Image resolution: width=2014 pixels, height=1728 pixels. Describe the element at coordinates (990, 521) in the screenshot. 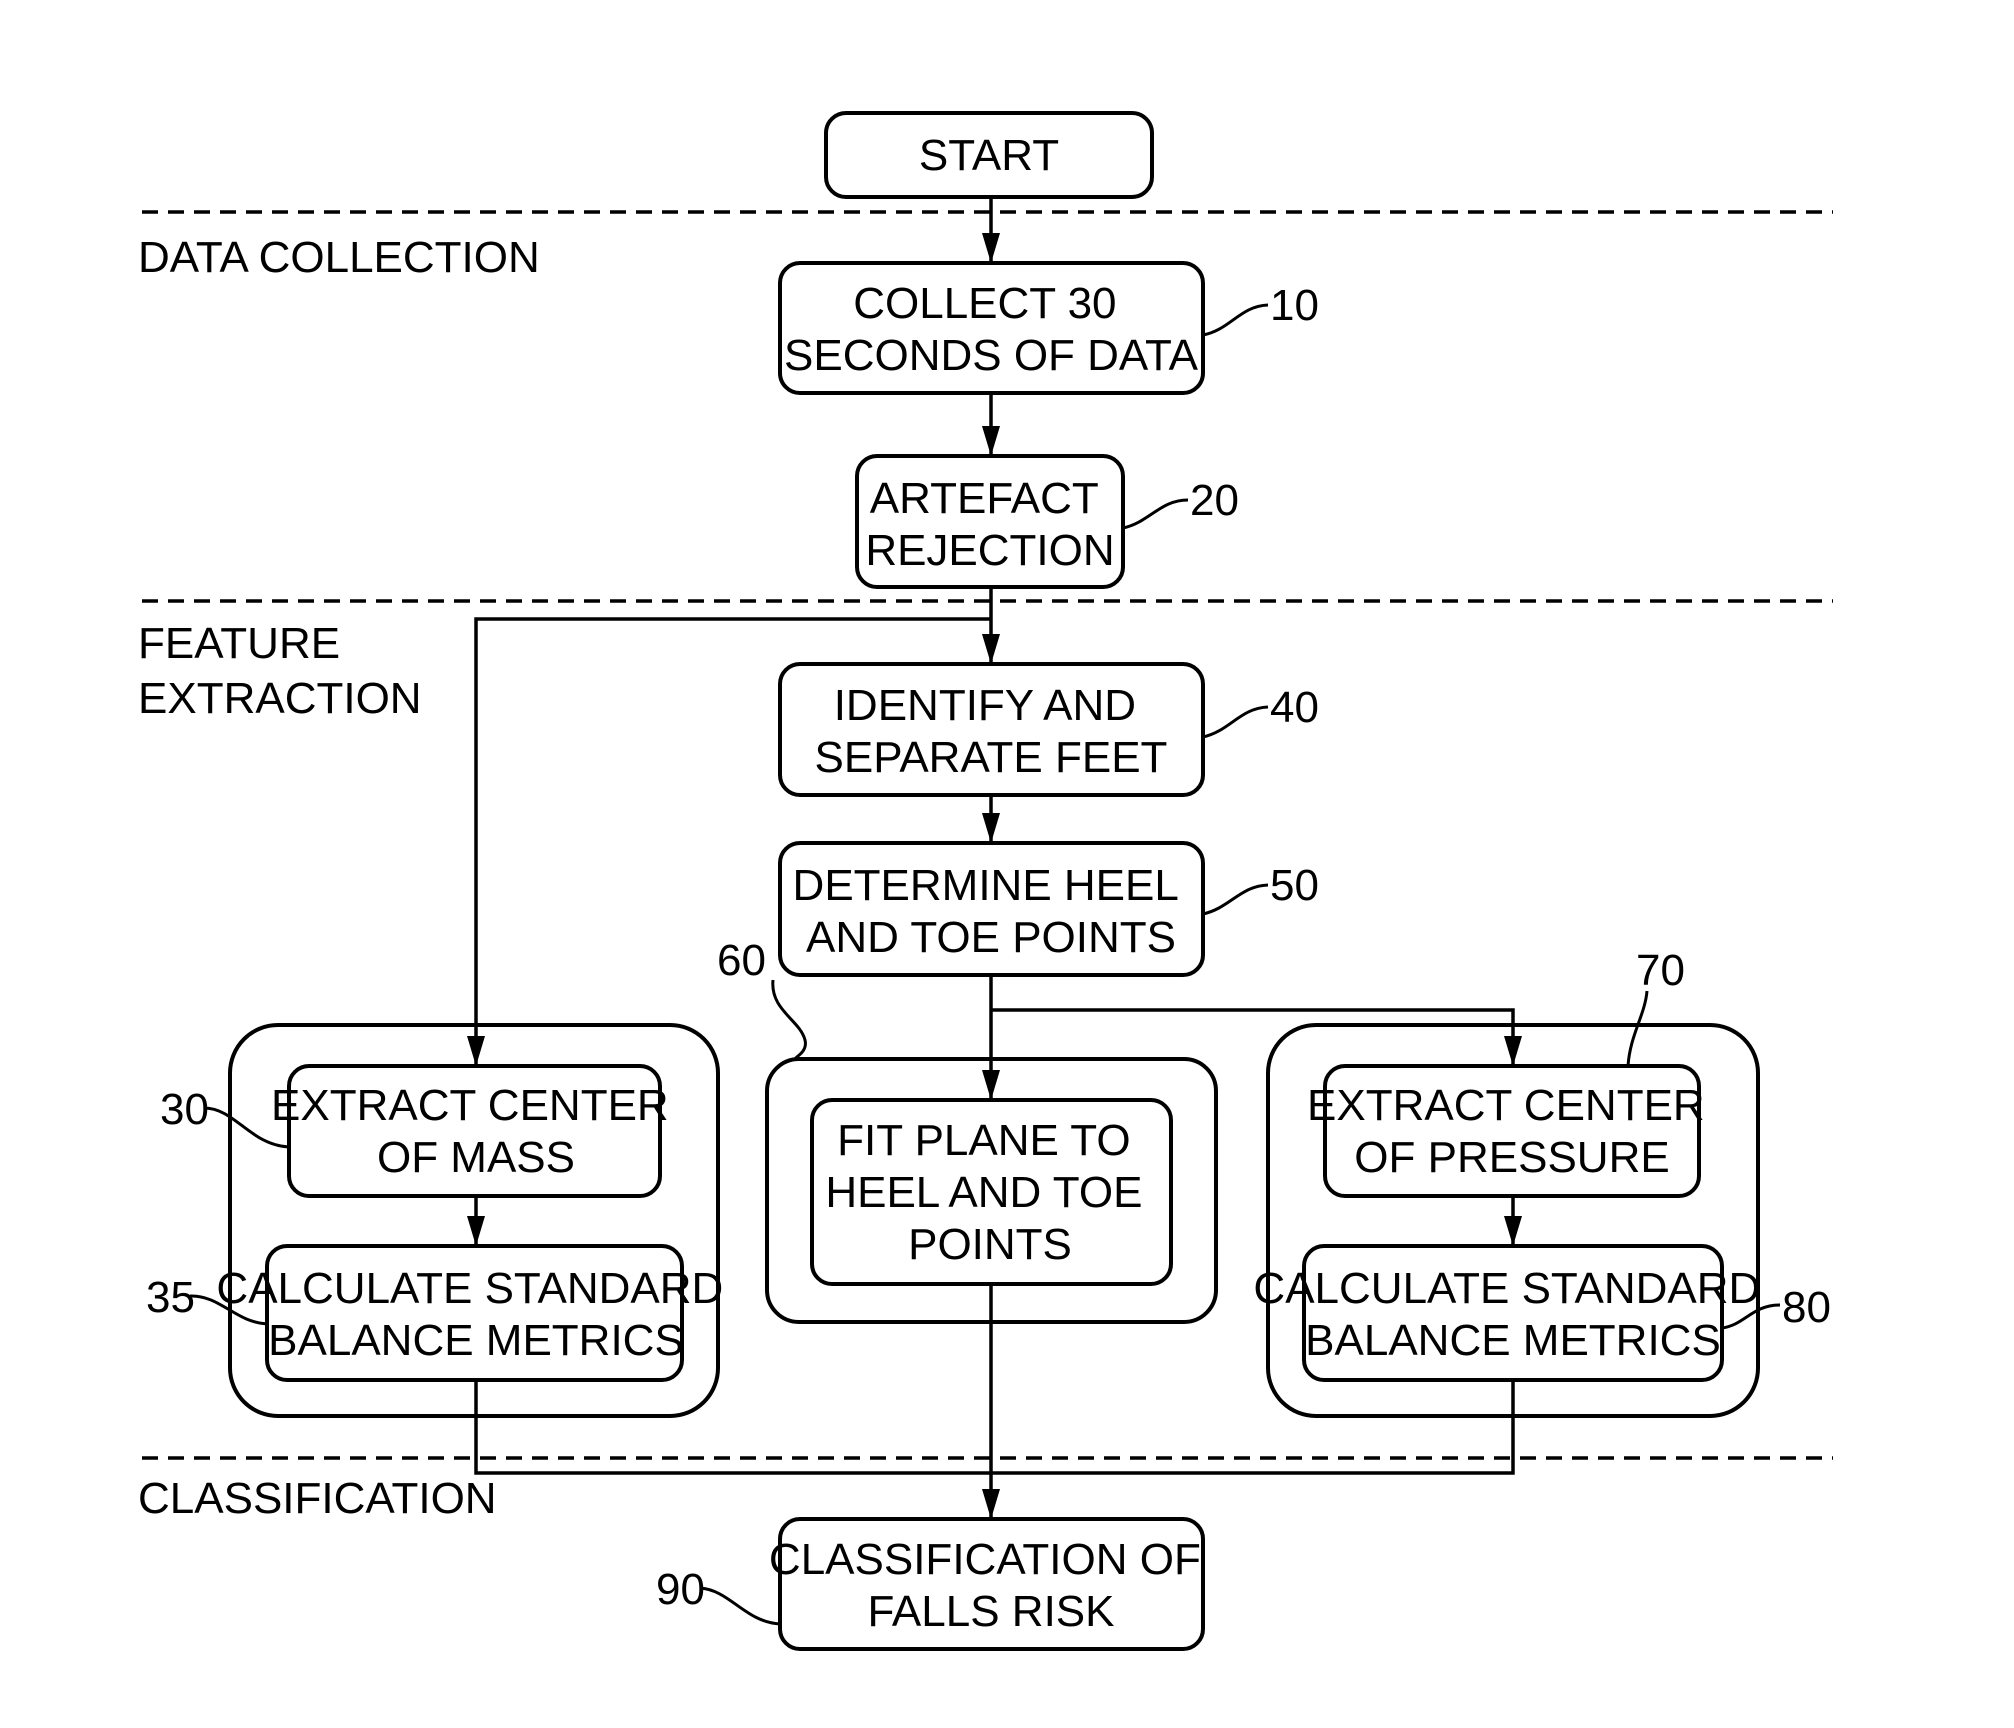

I see `node-20-artefact-rejection: ARTEFACT REJECTION` at that location.